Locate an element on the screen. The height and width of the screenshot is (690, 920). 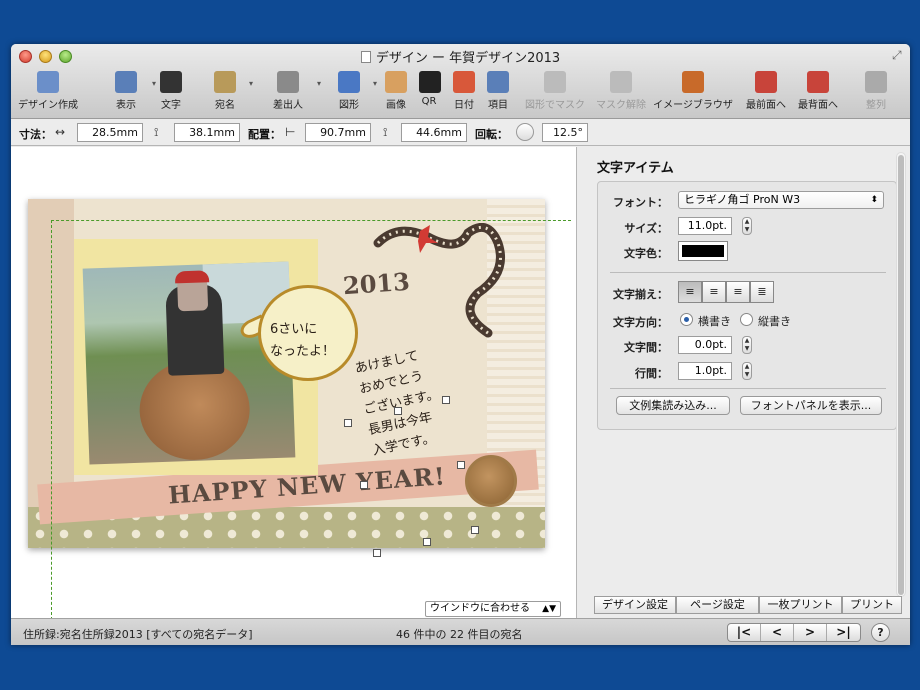
line-spacing-stepper: ▲ ▼ is located at coordinates (747, 371).